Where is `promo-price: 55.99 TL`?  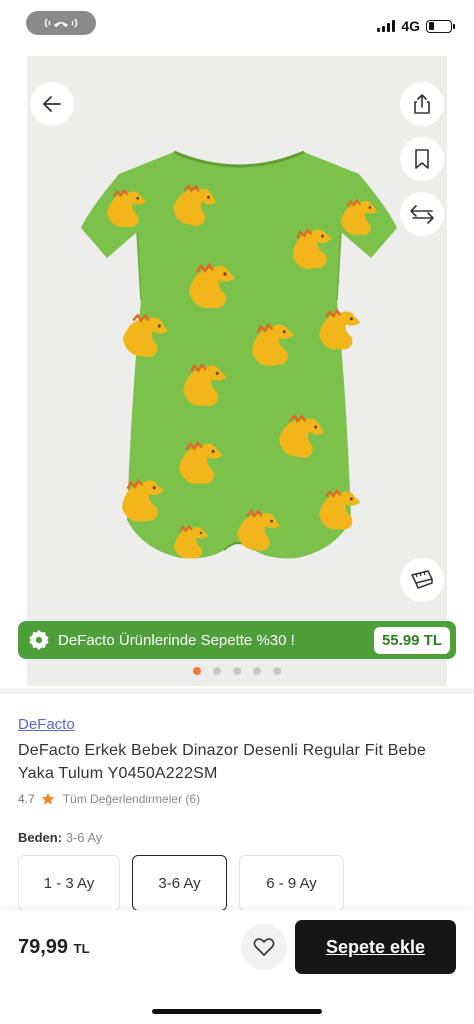 promo-price: 55.99 TL is located at coordinates (411, 640).